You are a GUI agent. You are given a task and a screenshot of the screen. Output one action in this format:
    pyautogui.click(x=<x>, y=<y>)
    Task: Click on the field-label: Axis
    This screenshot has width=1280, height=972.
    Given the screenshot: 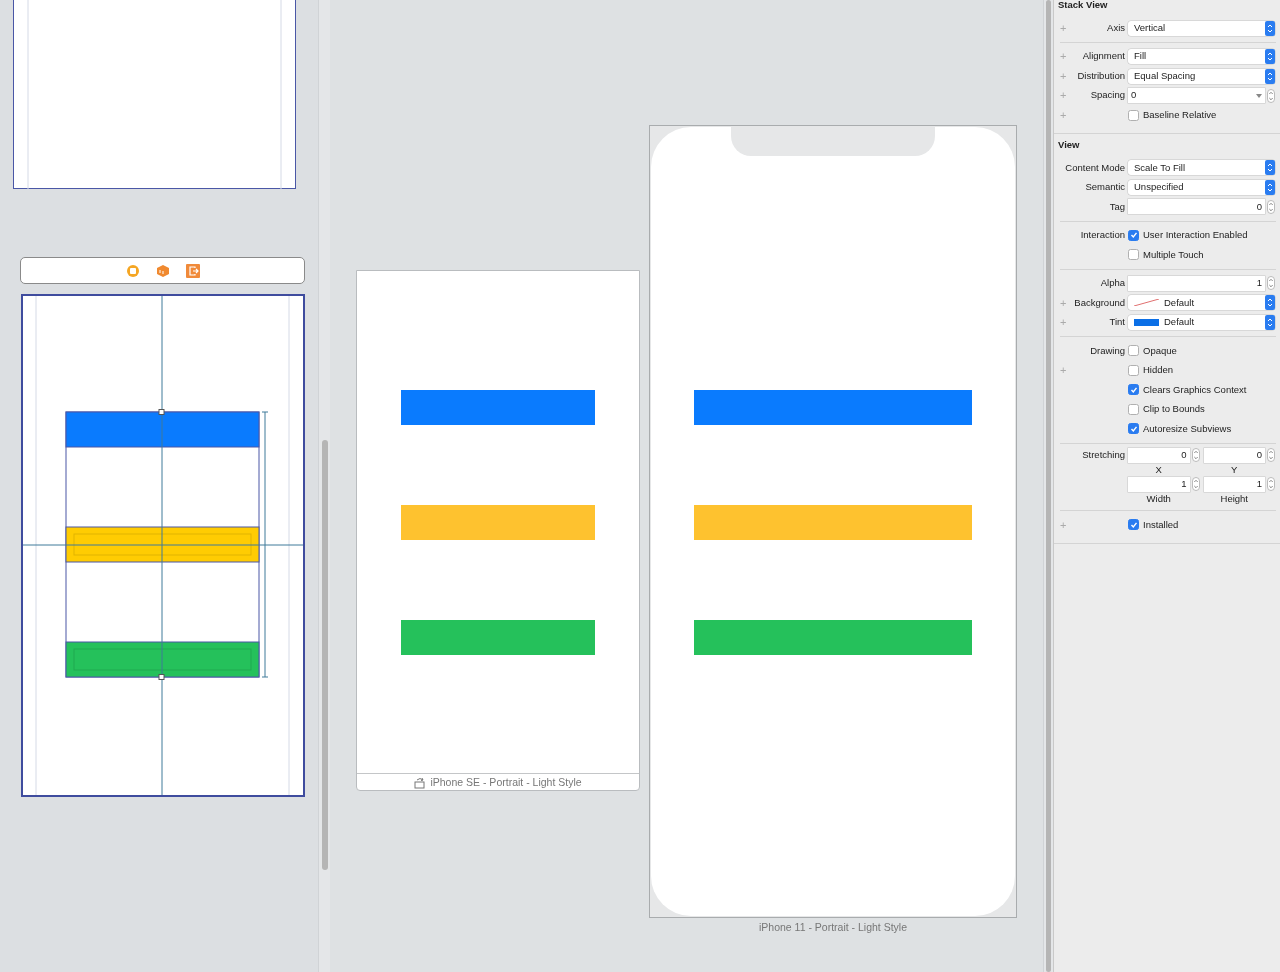 What is the action you would take?
    pyautogui.click(x=1116, y=27)
    